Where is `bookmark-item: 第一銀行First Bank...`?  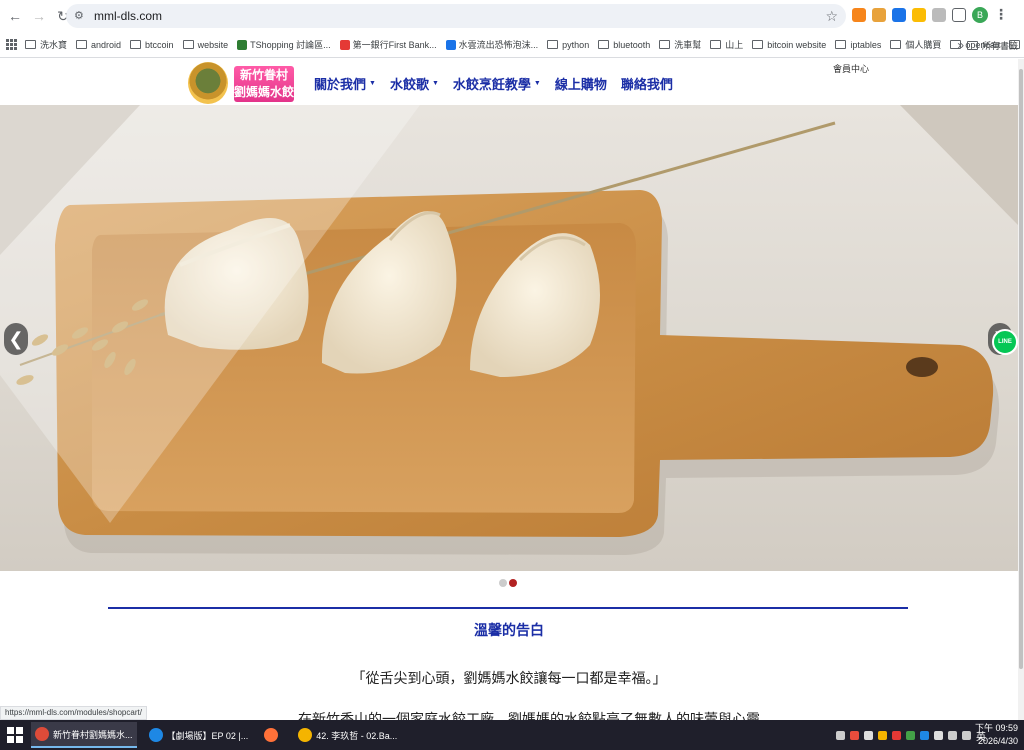
bookmark-item: 第一銀行First Bank... is located at coordinates (388, 44).